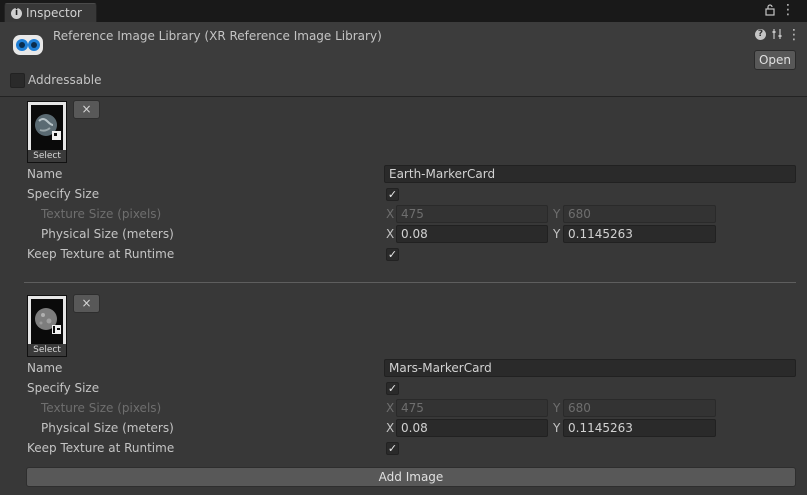  Describe the element at coordinates (760, 34) in the screenshot. I see `help-icon: ?` at that location.